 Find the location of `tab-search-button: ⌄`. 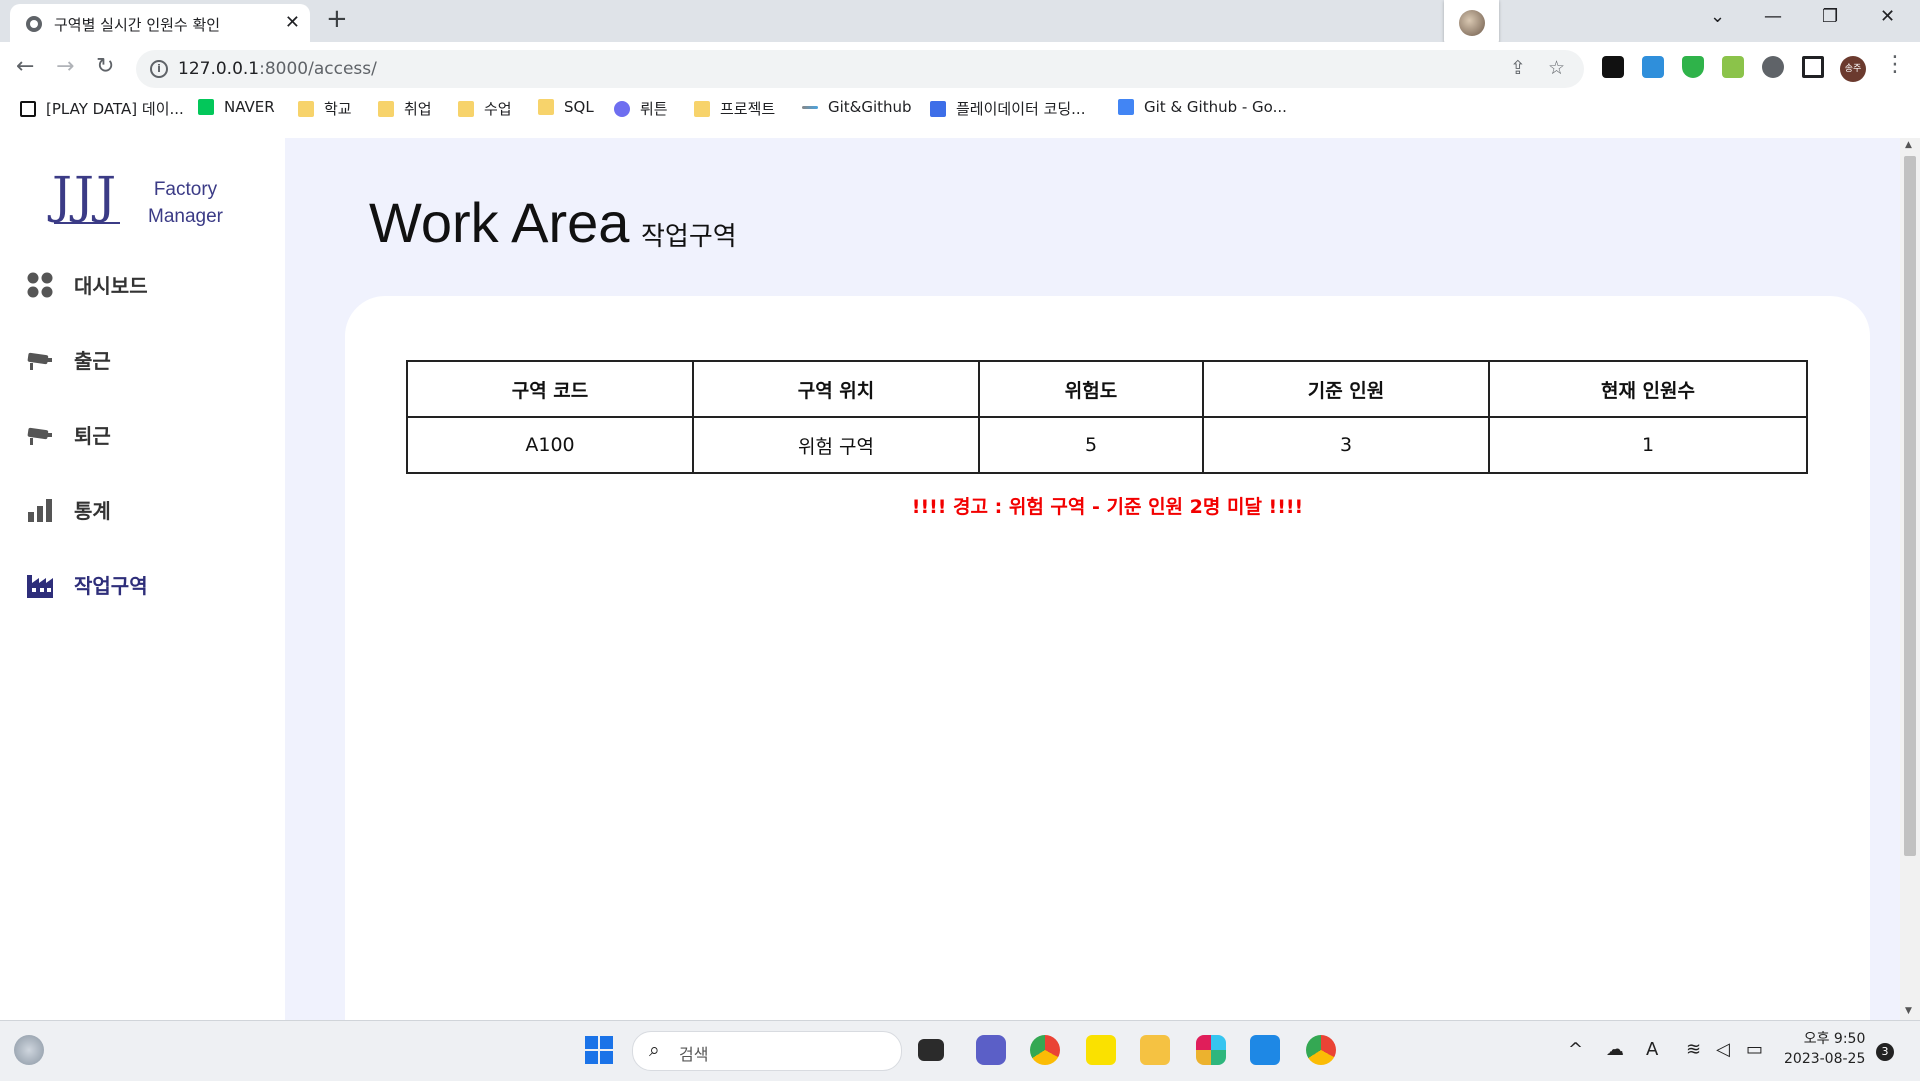

tab-search-button: ⌄ is located at coordinates (1717, 16).